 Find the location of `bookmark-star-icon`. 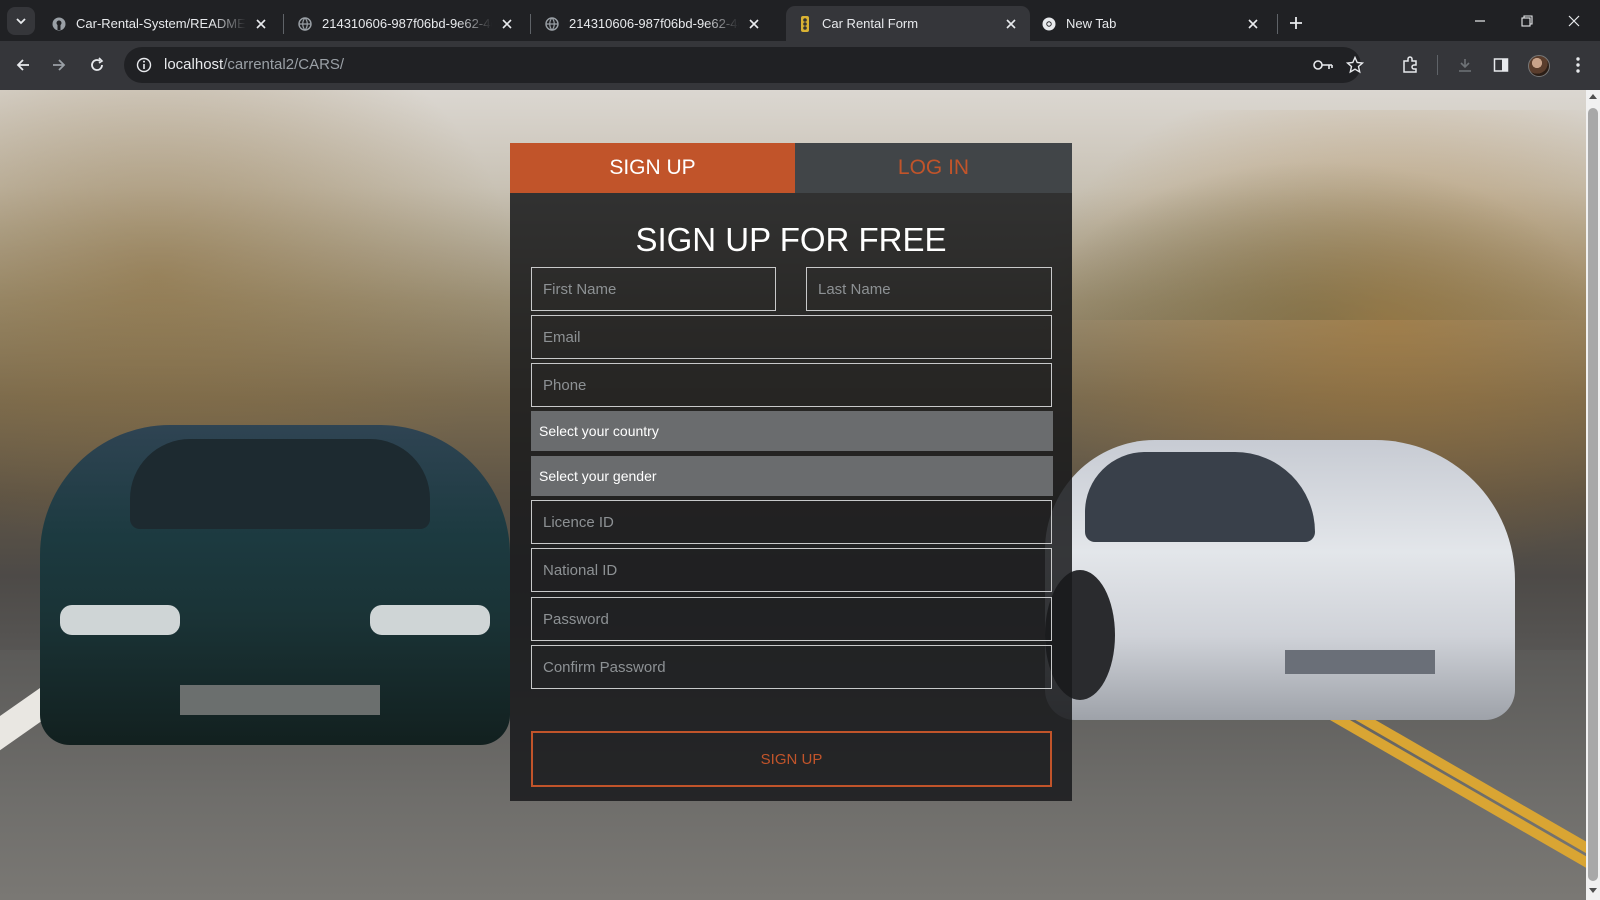

bookmark-star-icon is located at coordinates (1355, 65).